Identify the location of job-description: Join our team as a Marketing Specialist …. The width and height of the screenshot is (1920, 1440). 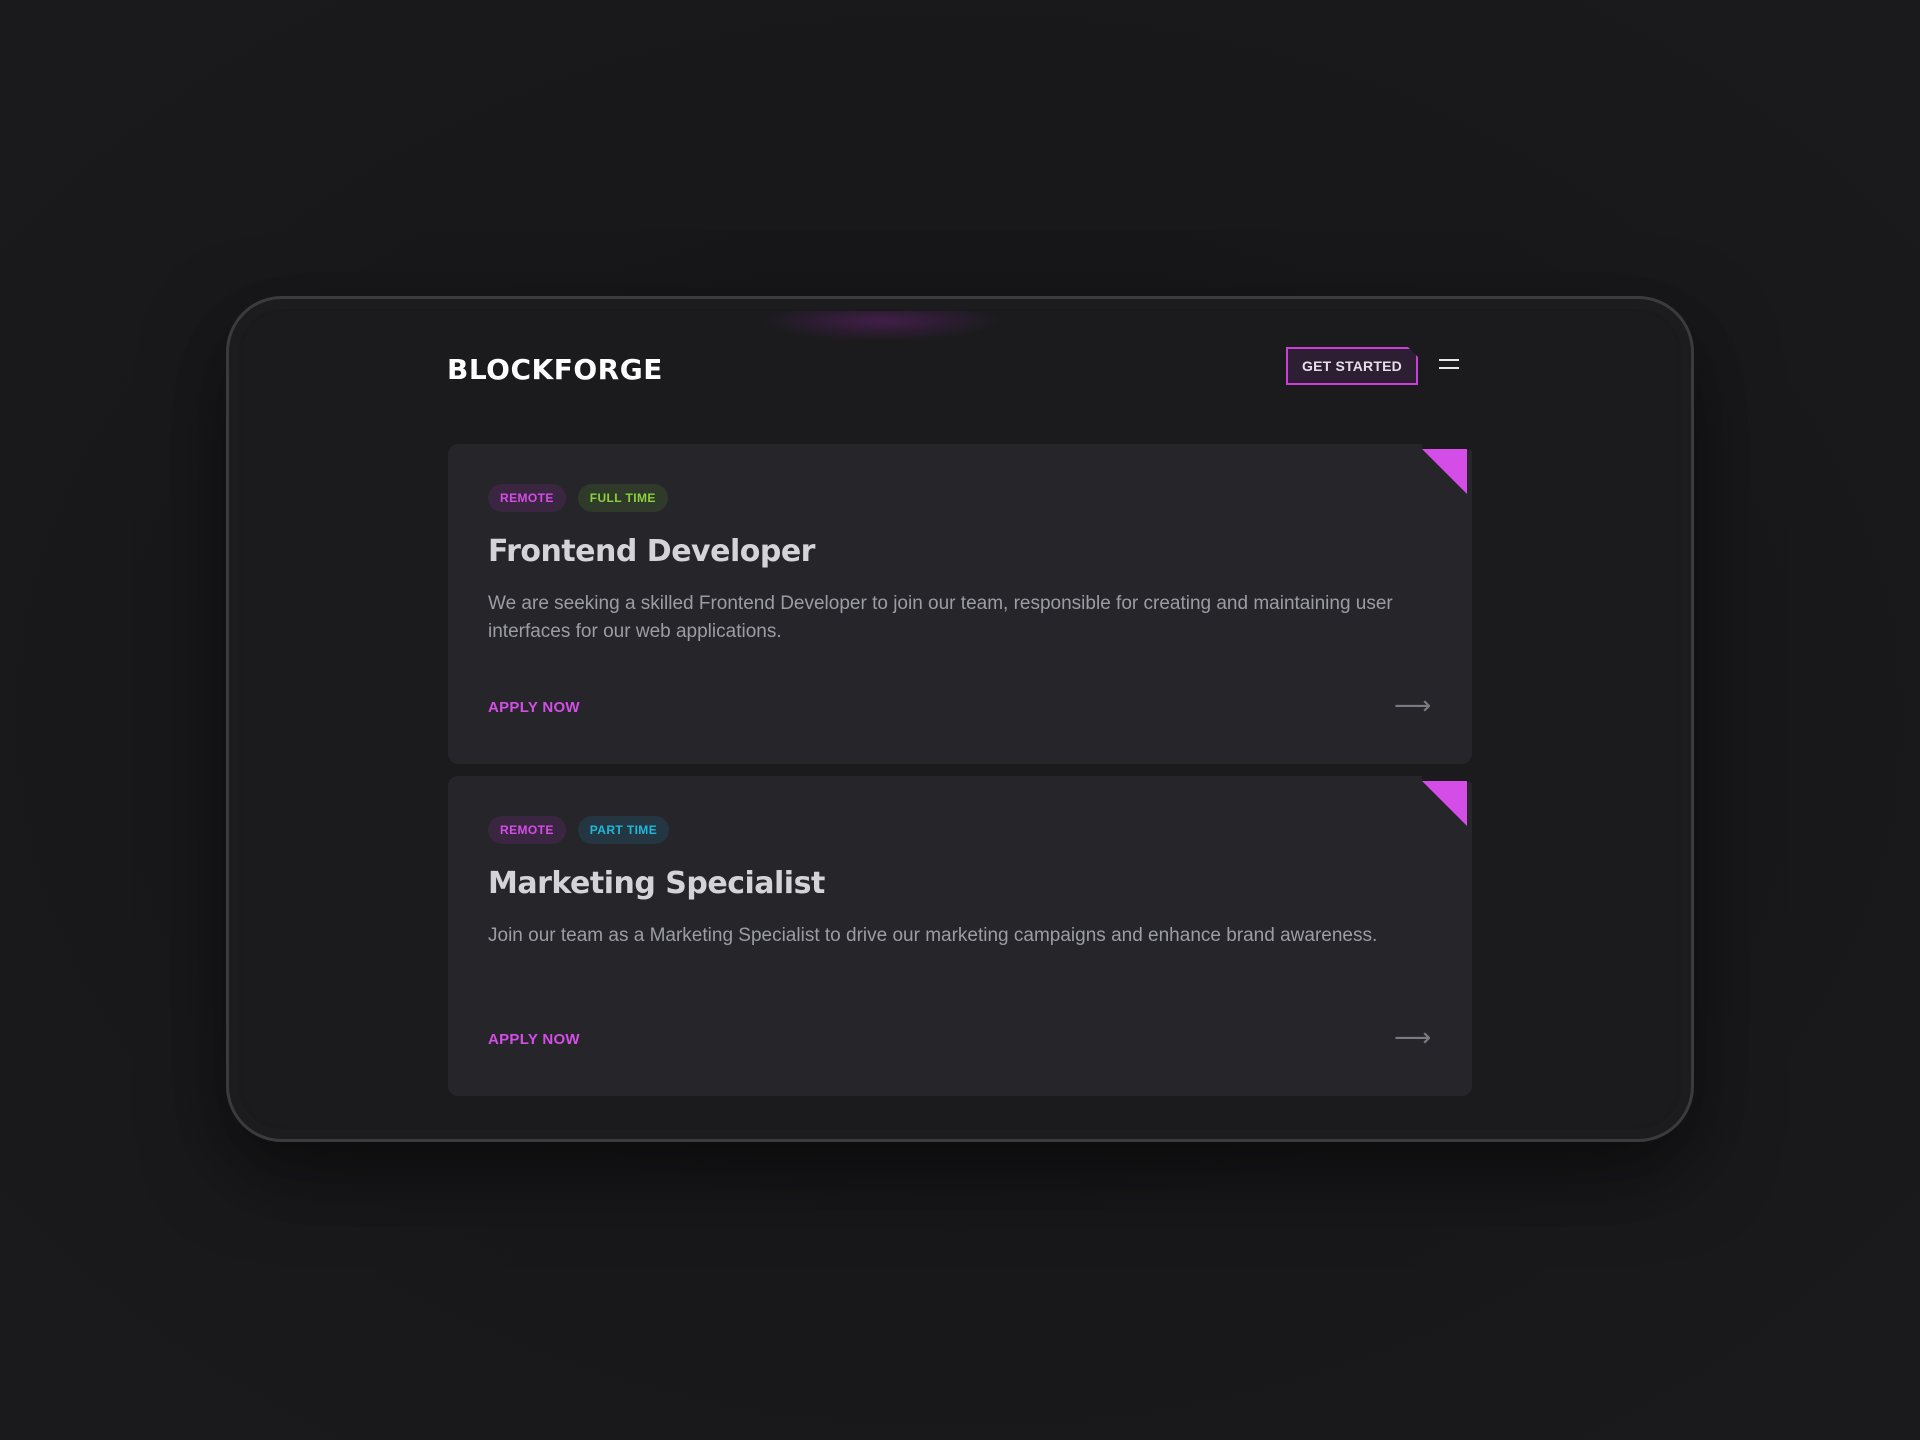
(933, 935).